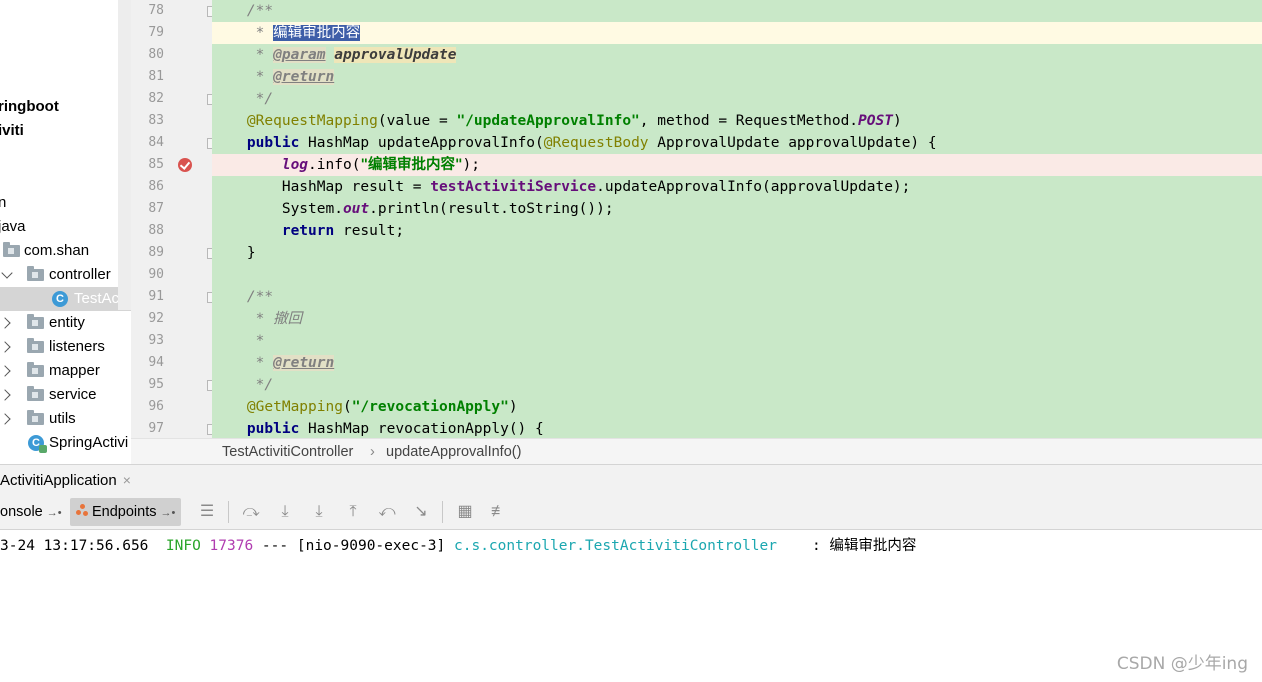 The width and height of the screenshot is (1262, 682). What do you see at coordinates (251, 512) in the screenshot?
I see `step-over-icon: ⤼` at bounding box center [251, 512].